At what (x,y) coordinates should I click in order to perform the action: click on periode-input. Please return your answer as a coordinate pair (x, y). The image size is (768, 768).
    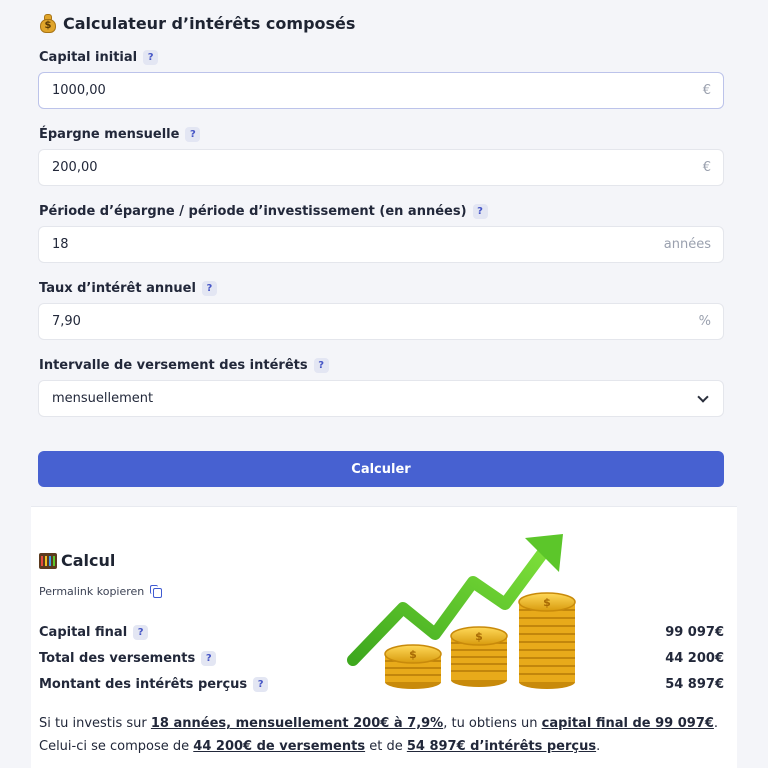
    Looking at the image, I should click on (332, 244).